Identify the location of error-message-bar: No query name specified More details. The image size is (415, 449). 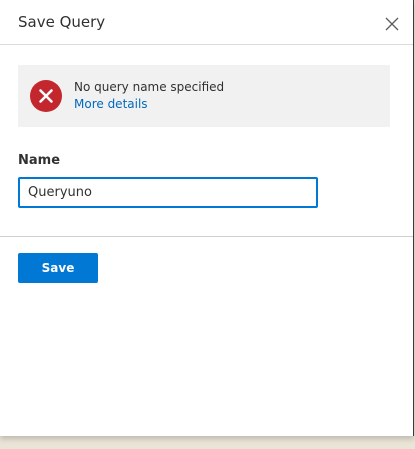
(204, 96).